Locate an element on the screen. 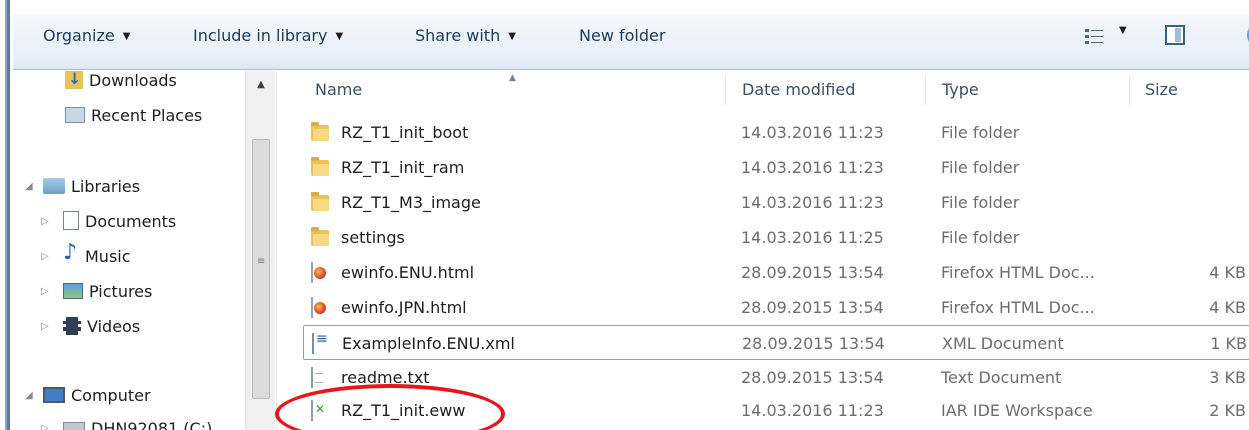  nav-item-videos: Videos is located at coordinates (101, 327).